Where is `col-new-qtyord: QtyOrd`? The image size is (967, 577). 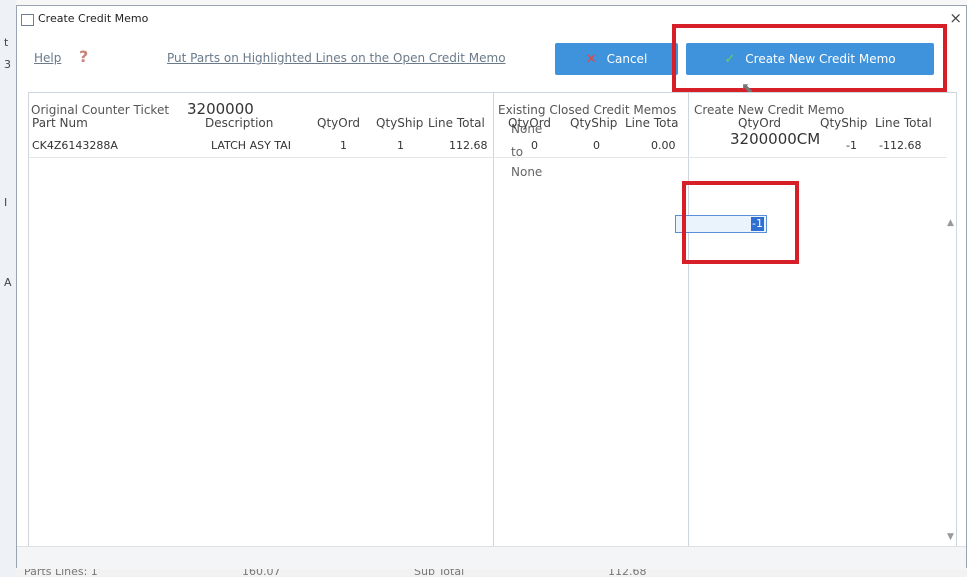 col-new-qtyord: QtyOrd is located at coordinates (759, 123).